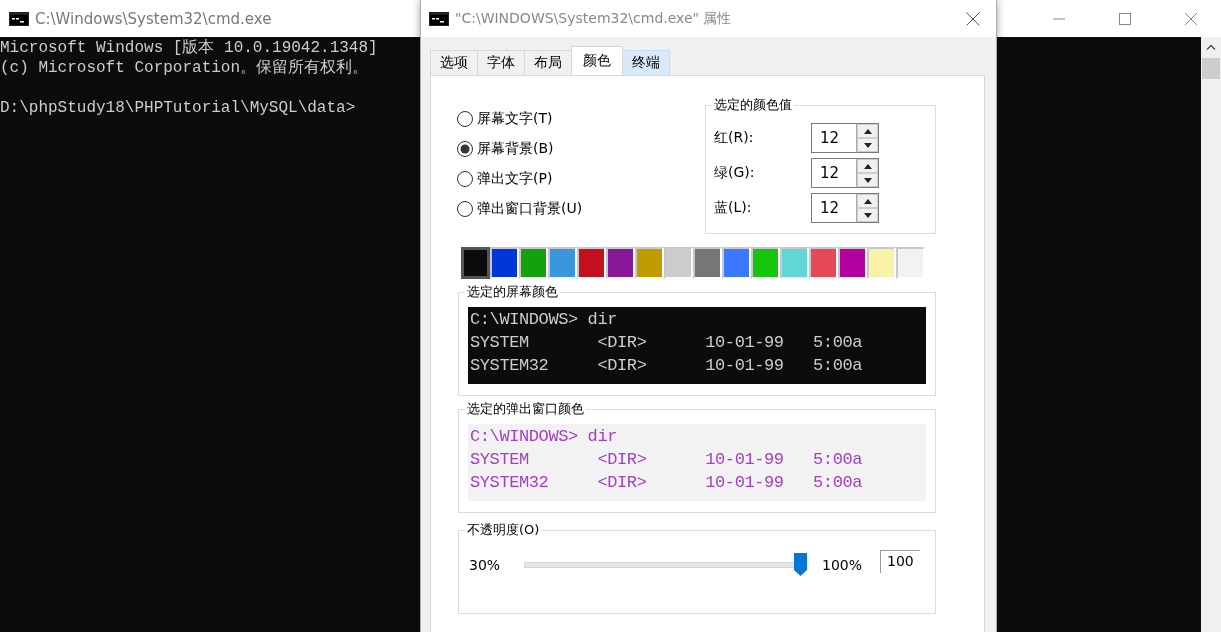 Image resolution: width=1221 pixels, height=632 pixels. What do you see at coordinates (581, 179) in the screenshot?
I see `radio-option: 弹出文字(P)` at bounding box center [581, 179].